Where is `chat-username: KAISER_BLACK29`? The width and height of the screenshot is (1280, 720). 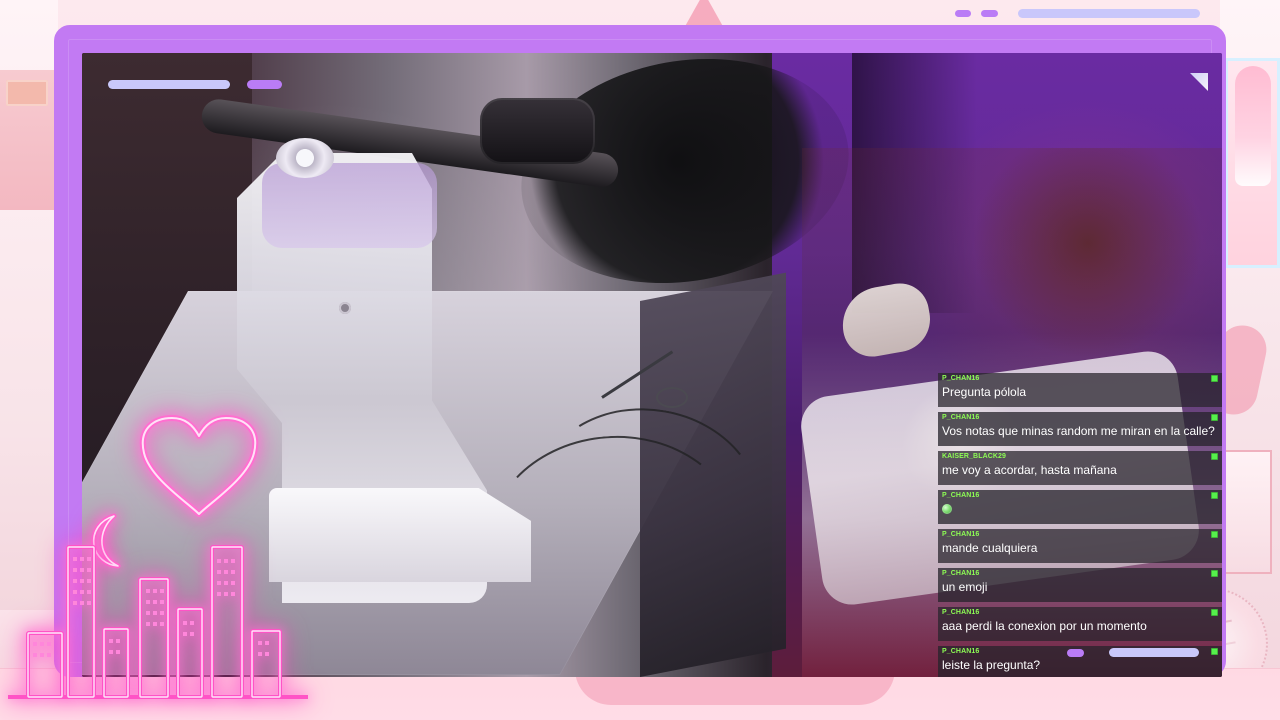
chat-username: KAISER_BLACK29 is located at coordinates (974, 456).